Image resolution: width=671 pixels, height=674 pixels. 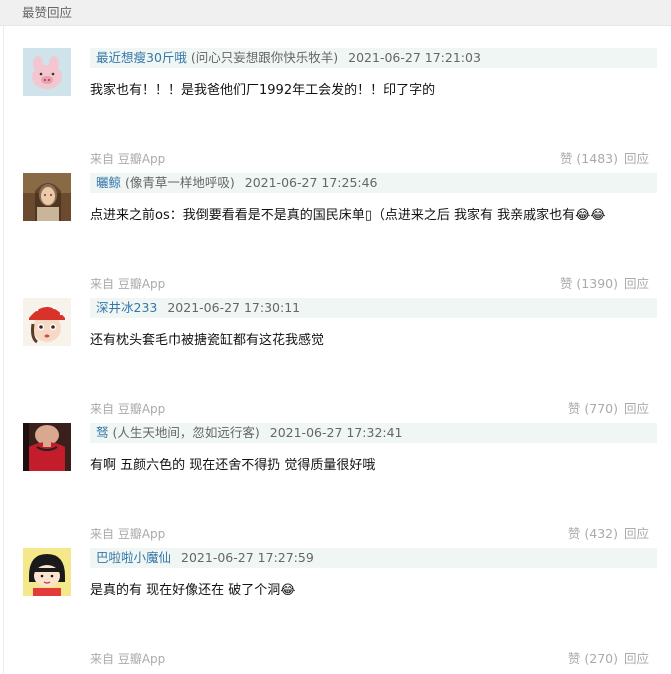 I want to click on username-link: 深井冰233, so click(x=126, y=307).